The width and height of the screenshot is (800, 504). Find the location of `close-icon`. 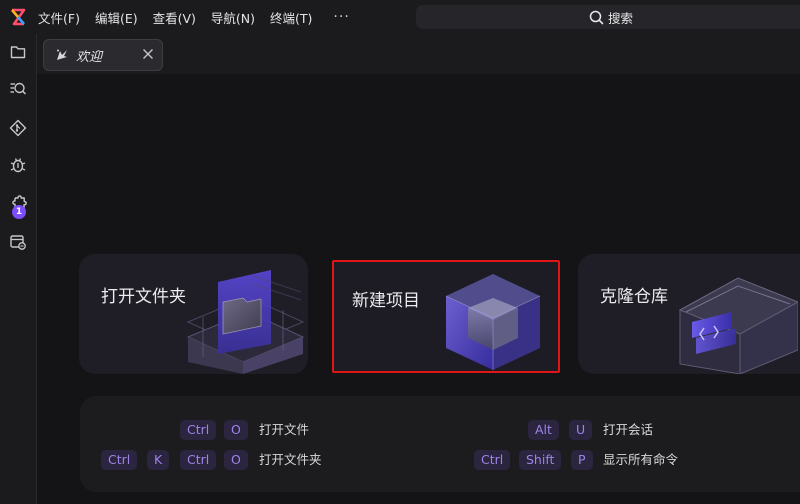

close-icon is located at coordinates (148, 54).